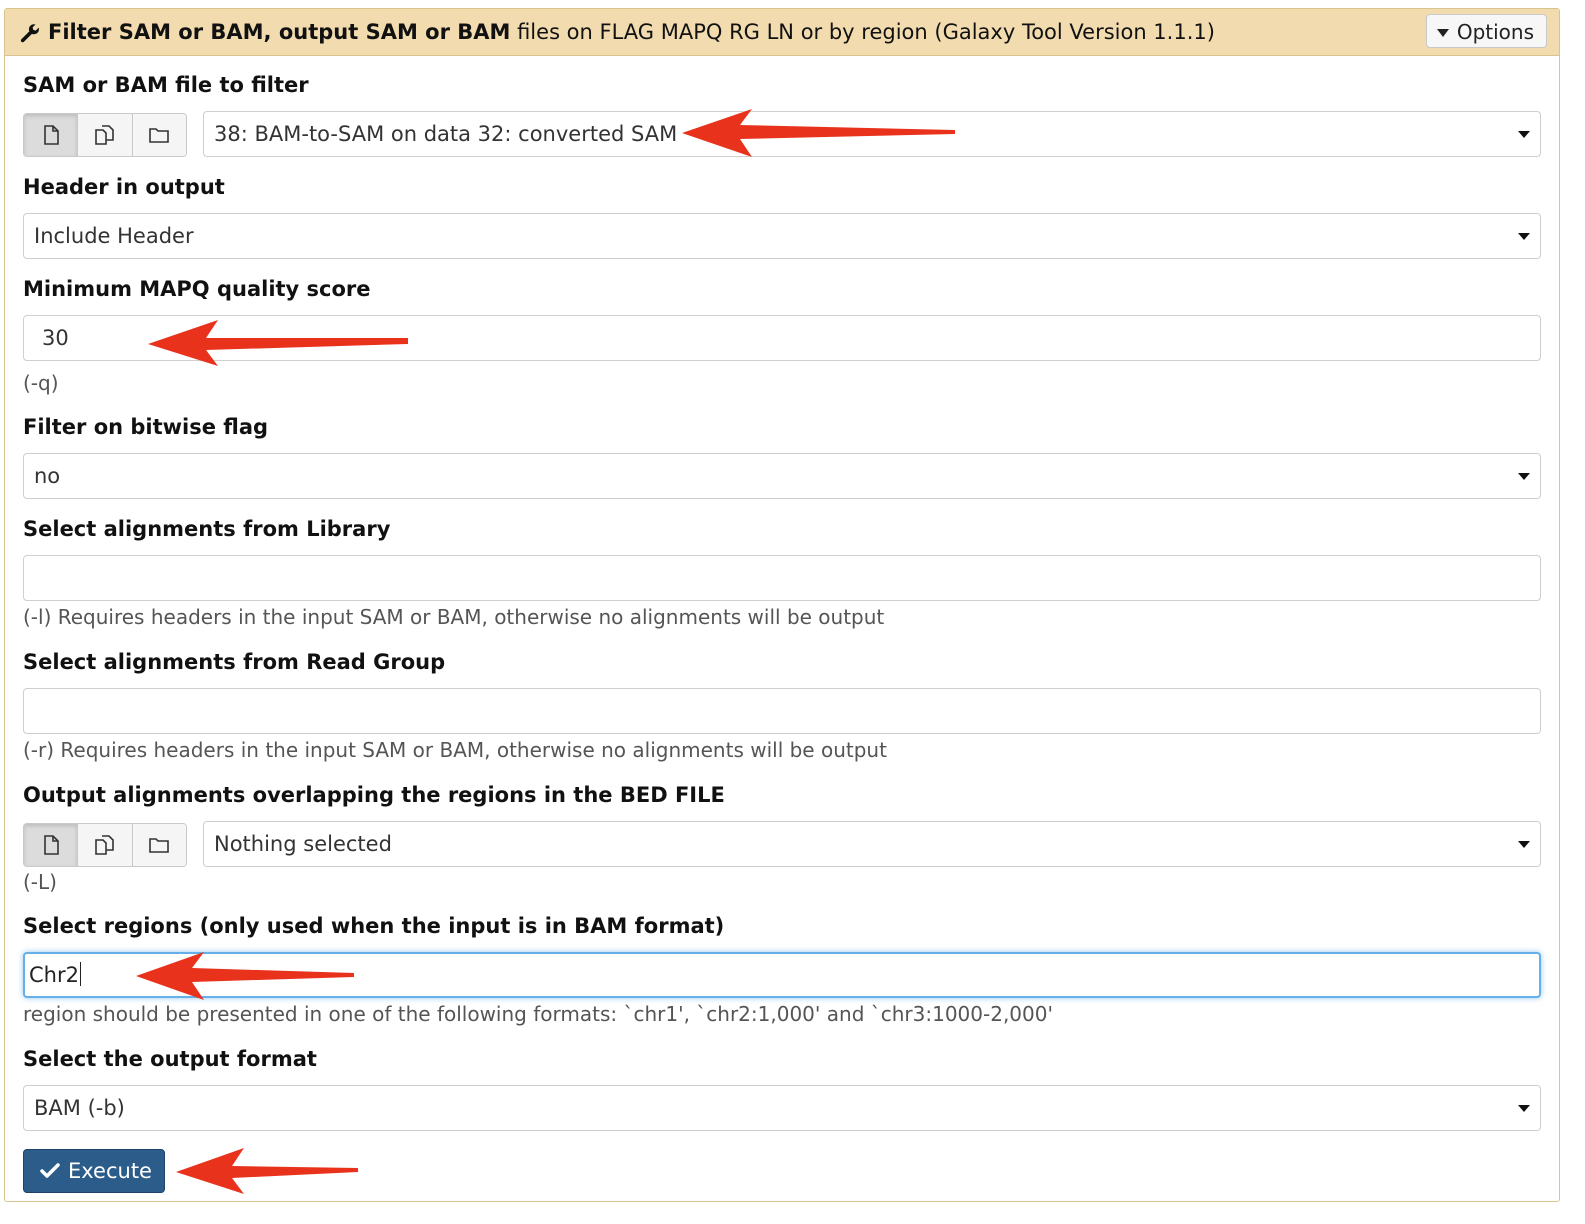 The height and width of the screenshot is (1224, 1585). I want to click on read-group-input, so click(782, 711).